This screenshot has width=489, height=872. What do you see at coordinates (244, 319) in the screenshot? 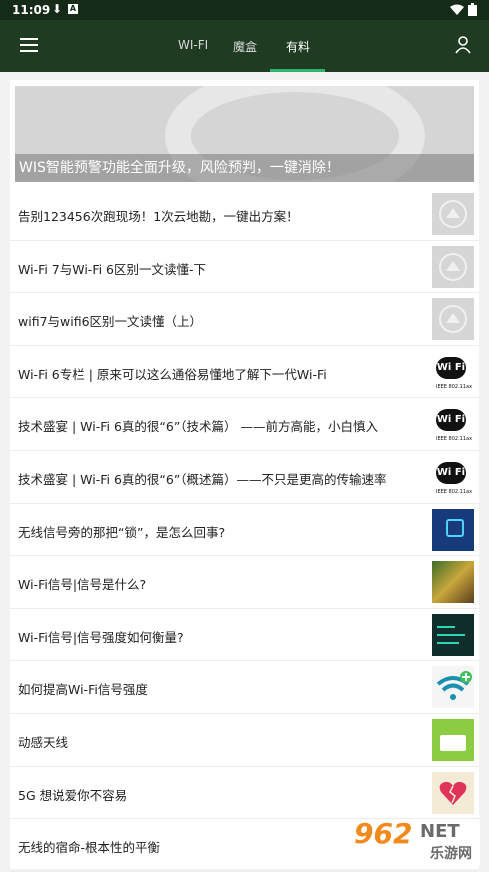
I see `list-item: wifi7与wifi6区别一文读懂（上）` at bounding box center [244, 319].